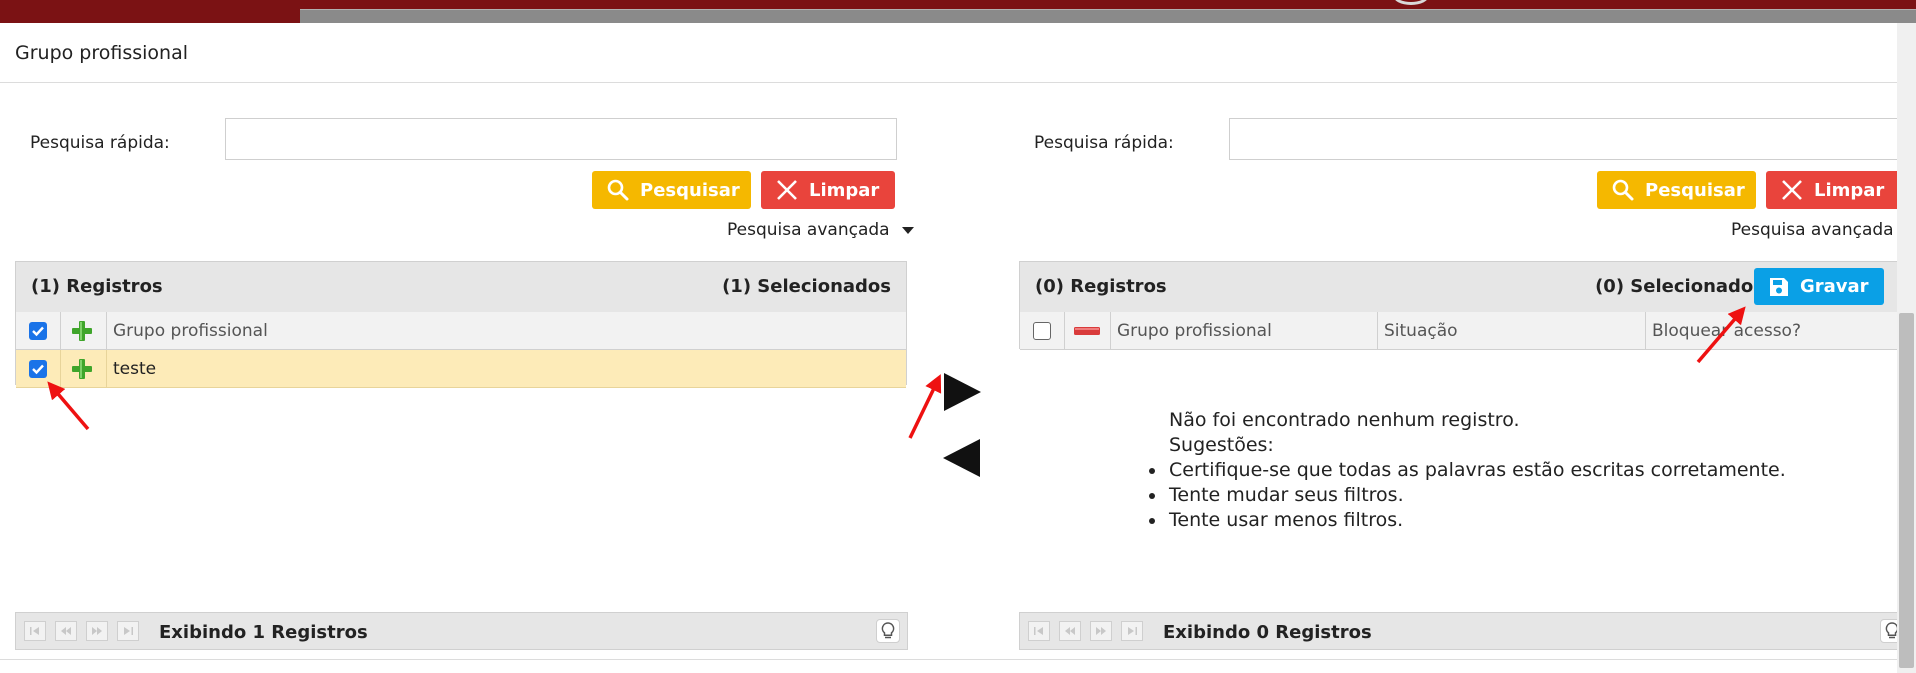 This screenshot has width=1916, height=673. I want to click on empty-suggestions-label: Sugestões:, so click(1221, 445).